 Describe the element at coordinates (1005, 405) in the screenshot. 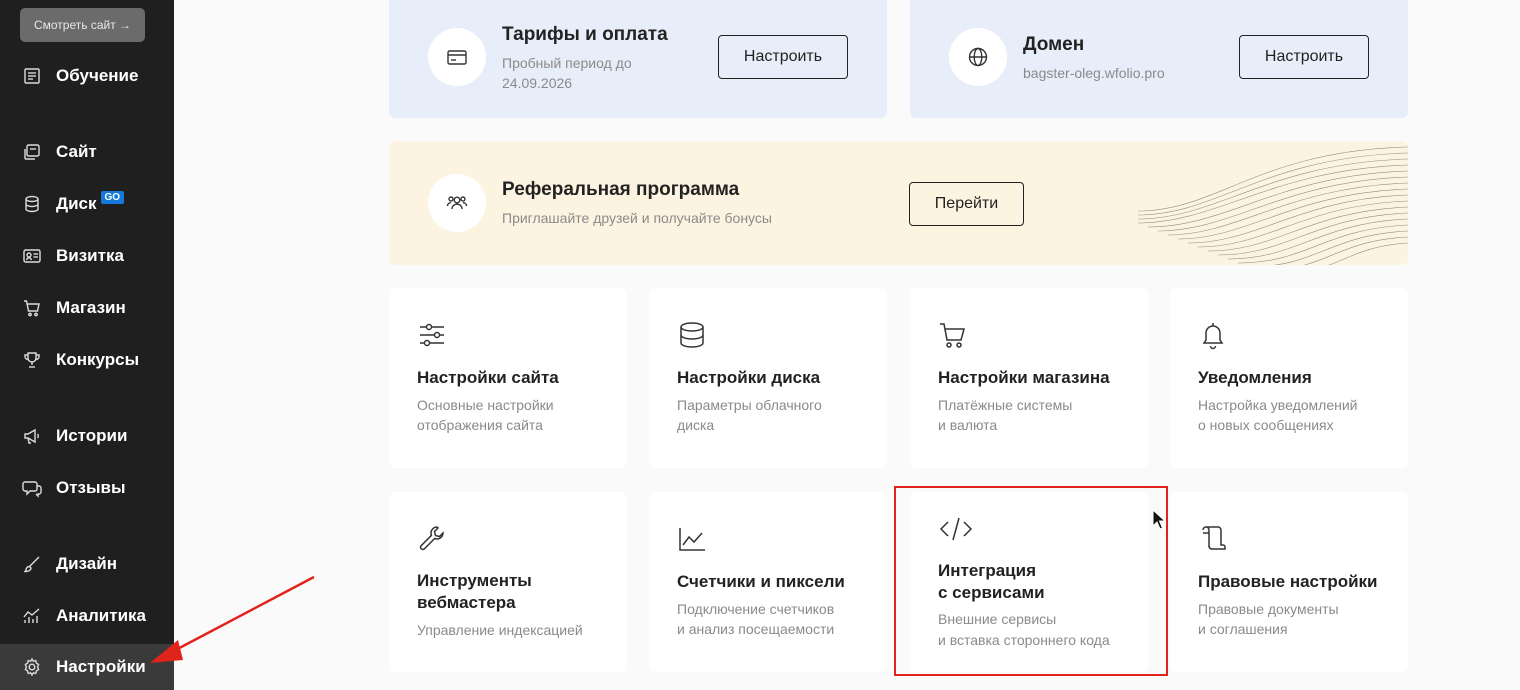

I see `tile-subtitle: Платёжные системы` at that location.